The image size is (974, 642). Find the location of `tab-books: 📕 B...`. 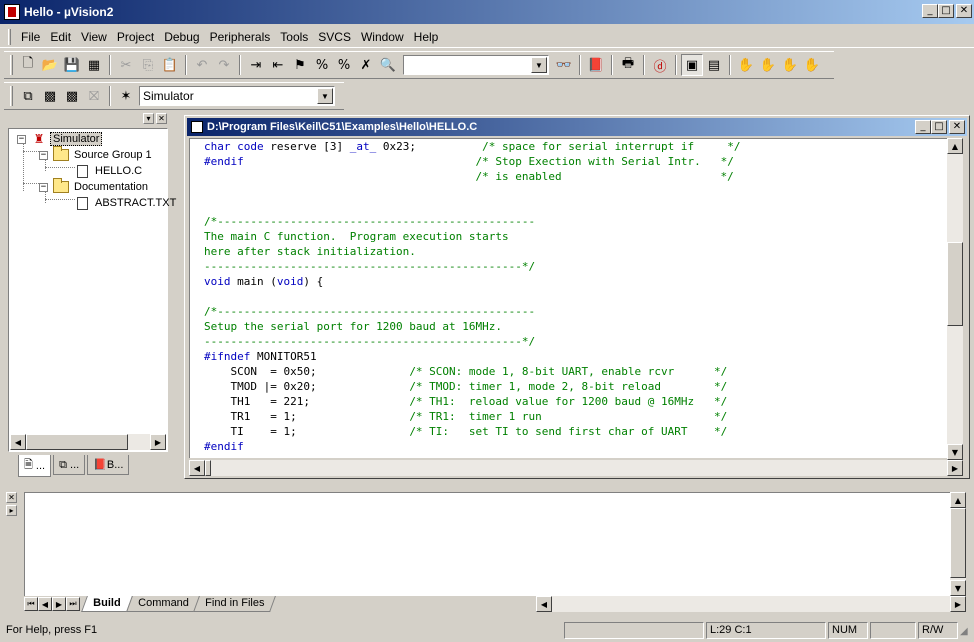

tab-books: 📕 B... is located at coordinates (108, 465).